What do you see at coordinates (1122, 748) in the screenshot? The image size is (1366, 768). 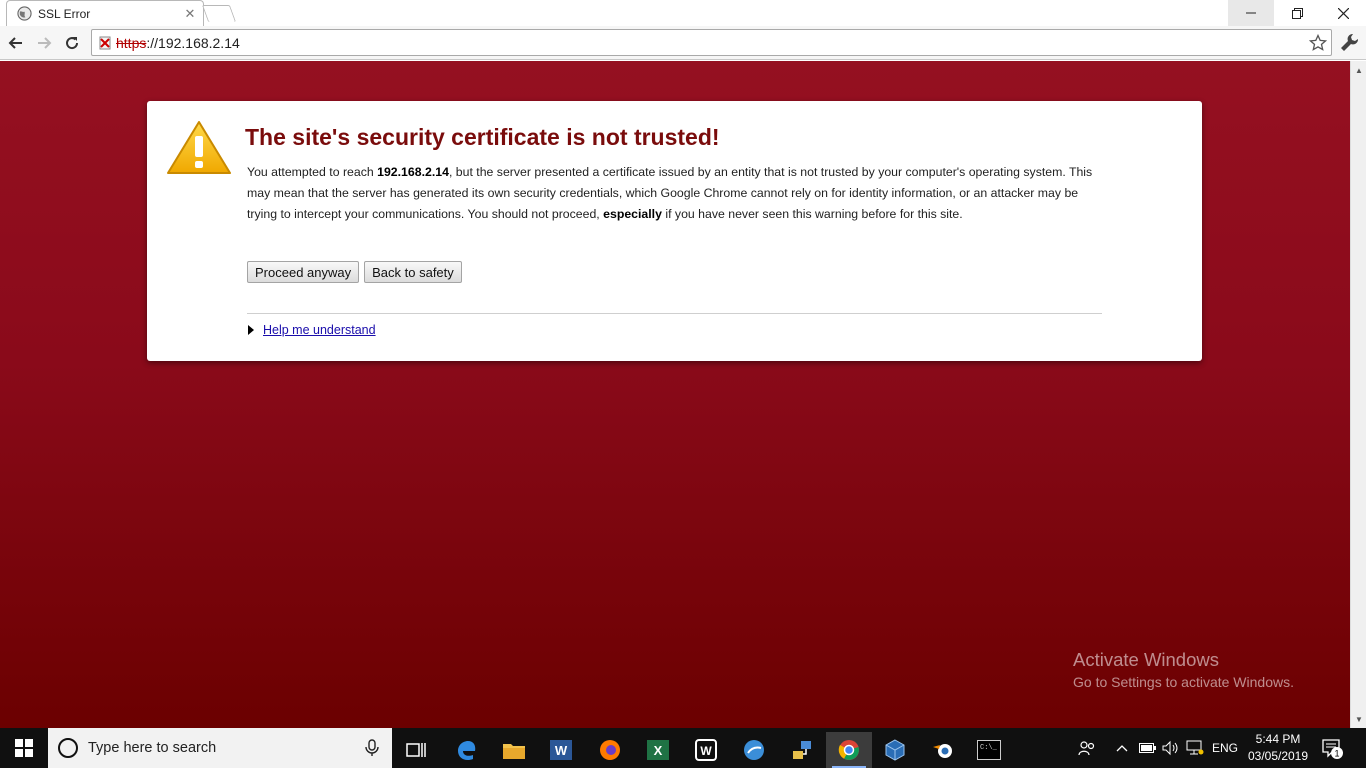 I see `show-hidden-icons-chevron-icon` at bounding box center [1122, 748].